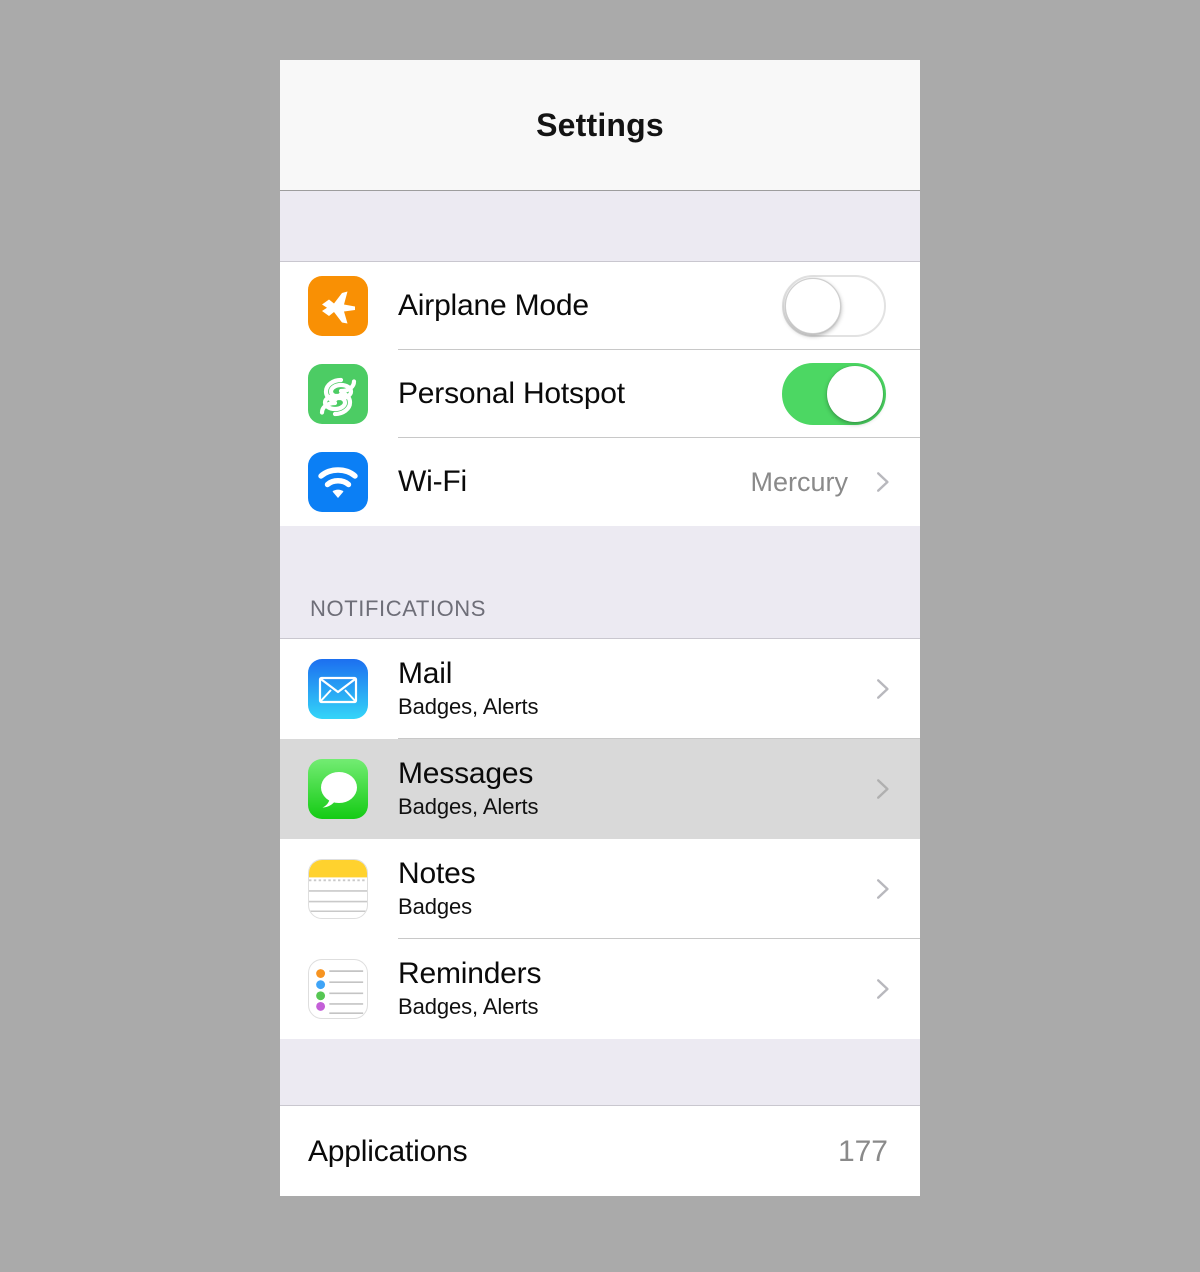  I want to click on row-label-container: Wi-Fi, so click(574, 481).